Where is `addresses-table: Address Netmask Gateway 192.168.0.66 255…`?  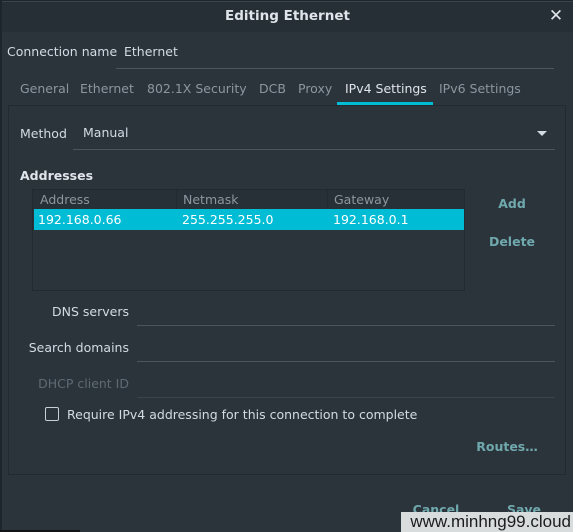 addresses-table: Address Netmask Gateway 192.168.0.66 255… is located at coordinates (248, 240).